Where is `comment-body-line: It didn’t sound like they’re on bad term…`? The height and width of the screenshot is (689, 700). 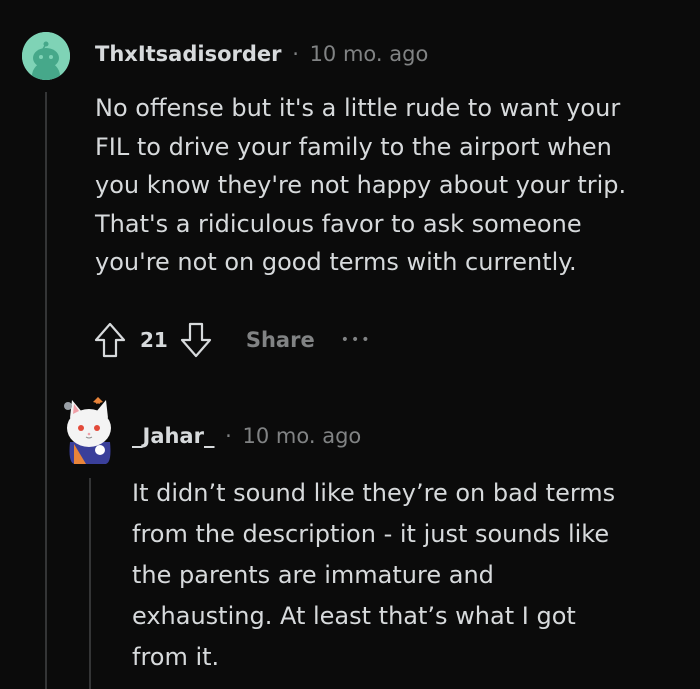 comment-body-line: It didn’t sound like they’re on bad term… is located at coordinates (374, 493).